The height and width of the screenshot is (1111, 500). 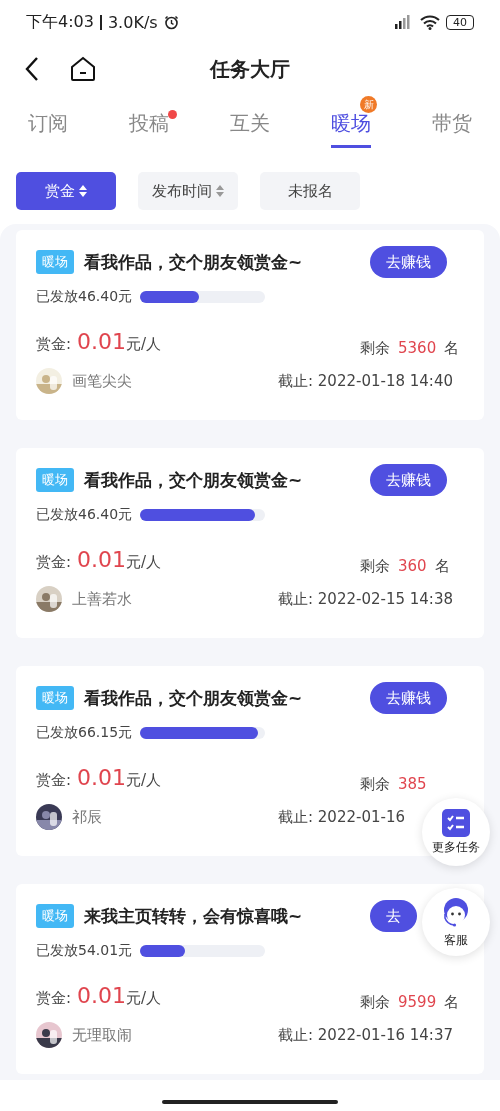 I want to click on new-badge: 新, so click(x=368, y=104).